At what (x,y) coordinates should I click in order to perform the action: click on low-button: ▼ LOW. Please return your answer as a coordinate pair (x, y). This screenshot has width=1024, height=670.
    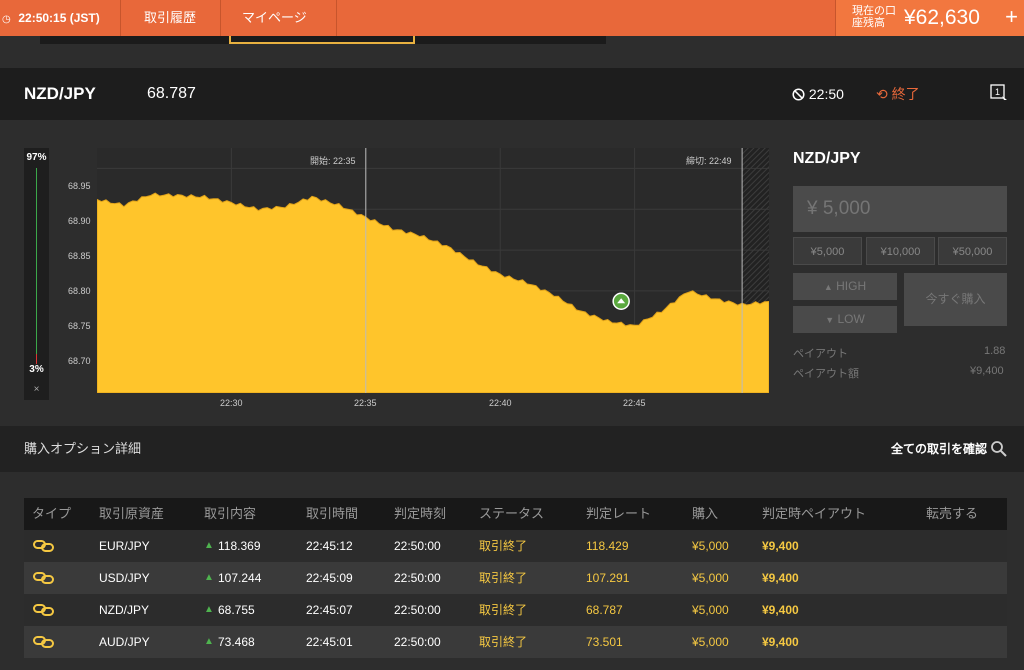
    Looking at the image, I should click on (845, 319).